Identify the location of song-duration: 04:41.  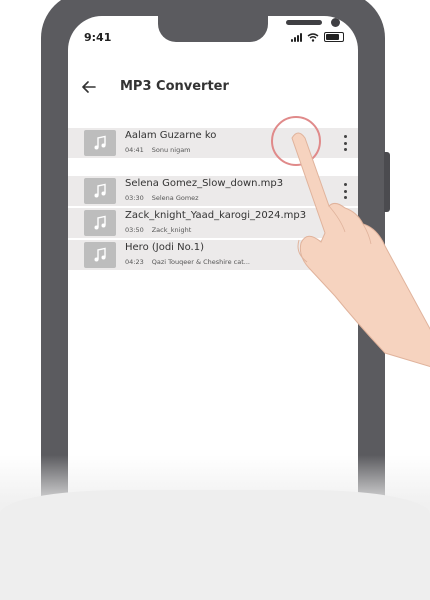
(134, 150).